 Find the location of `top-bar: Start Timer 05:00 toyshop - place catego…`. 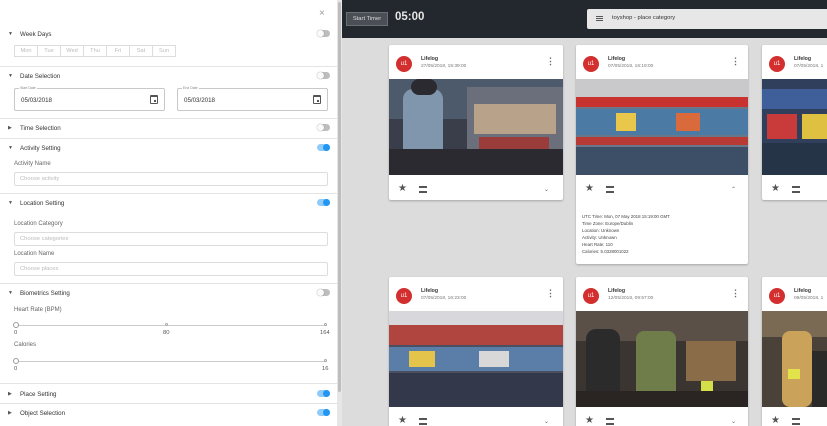

top-bar: Start Timer 05:00 toyshop - place catego… is located at coordinates (584, 19).